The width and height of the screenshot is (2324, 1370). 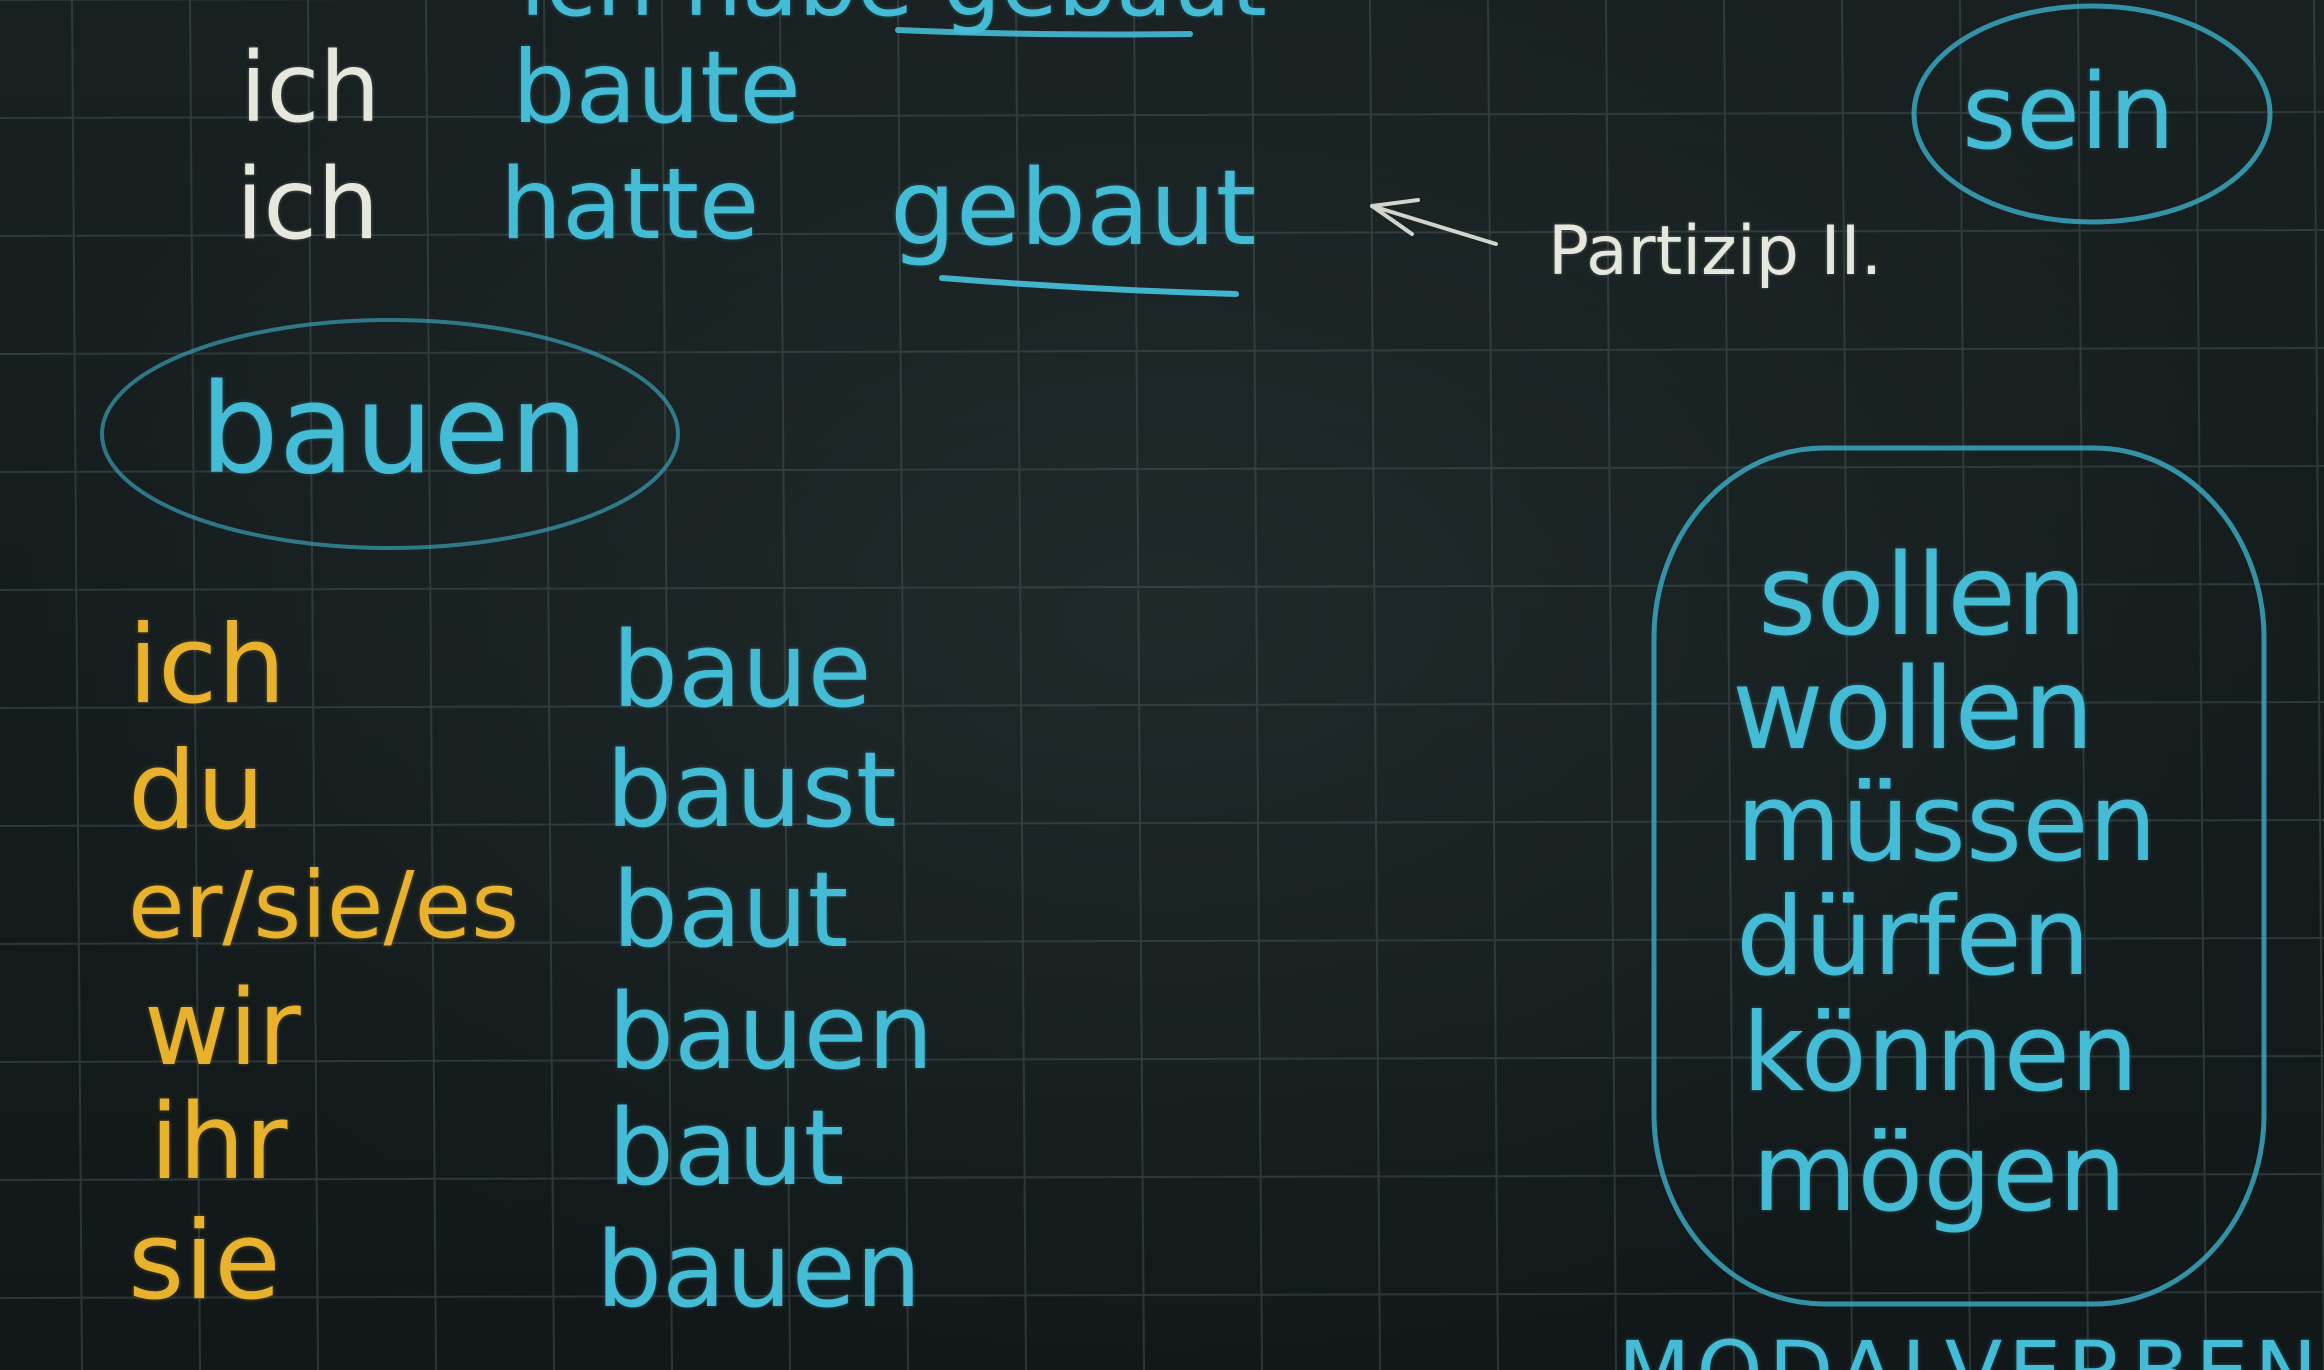 What do you see at coordinates (390, 434) in the screenshot?
I see `infinitive-circle` at bounding box center [390, 434].